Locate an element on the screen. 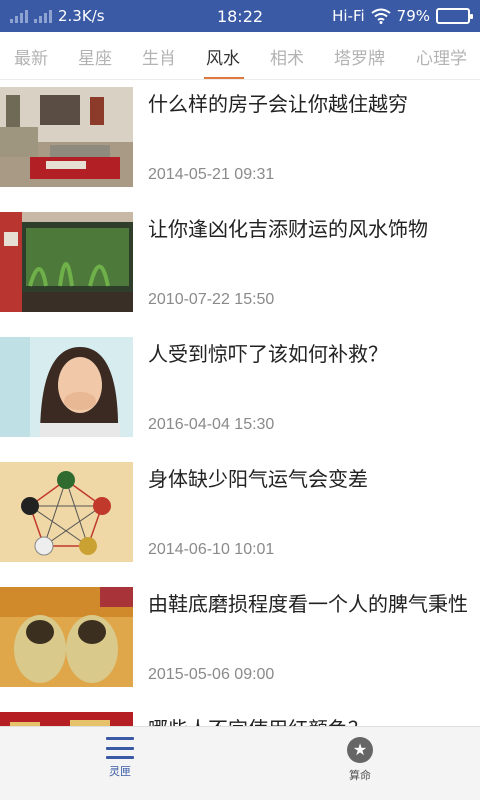  tab-zodiac: 星座 is located at coordinates (95, 56).